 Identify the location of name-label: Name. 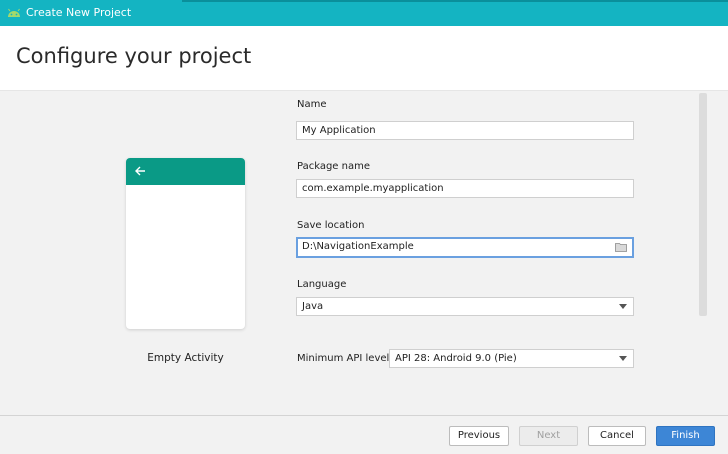
(312, 104).